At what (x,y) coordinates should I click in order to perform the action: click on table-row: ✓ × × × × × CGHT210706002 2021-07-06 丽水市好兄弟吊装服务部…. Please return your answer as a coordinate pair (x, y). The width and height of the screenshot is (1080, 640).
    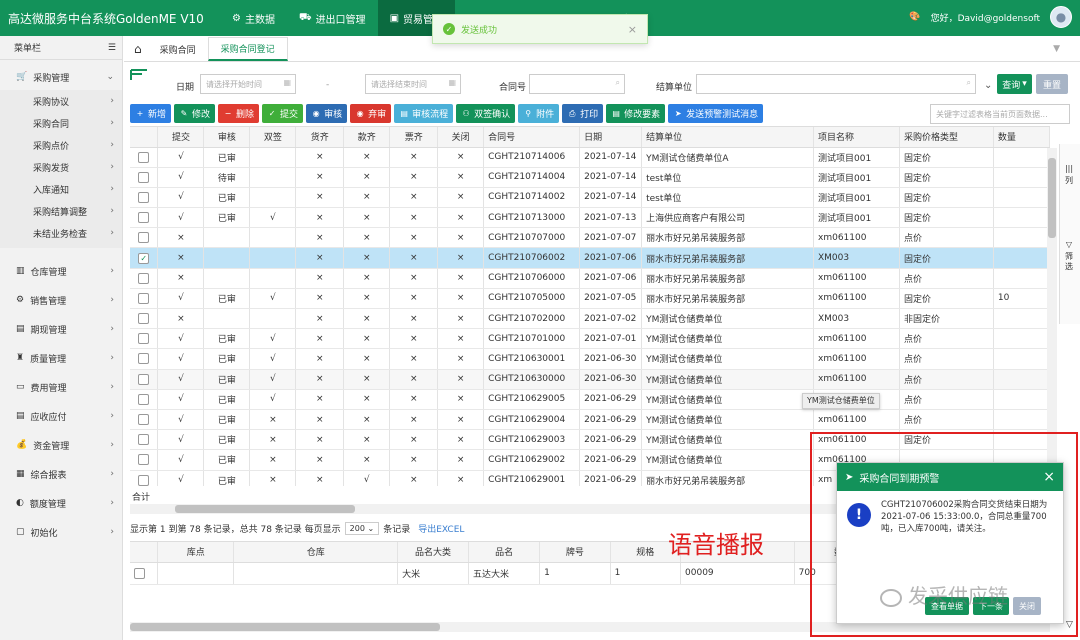
    Looking at the image, I should click on (590, 258).